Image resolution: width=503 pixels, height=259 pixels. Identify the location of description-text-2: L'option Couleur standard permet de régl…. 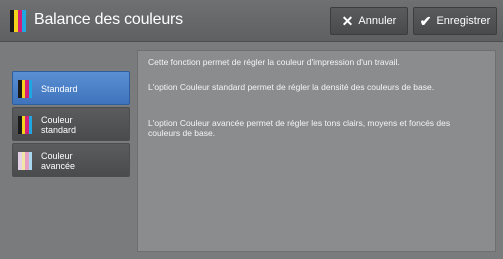
(291, 87).